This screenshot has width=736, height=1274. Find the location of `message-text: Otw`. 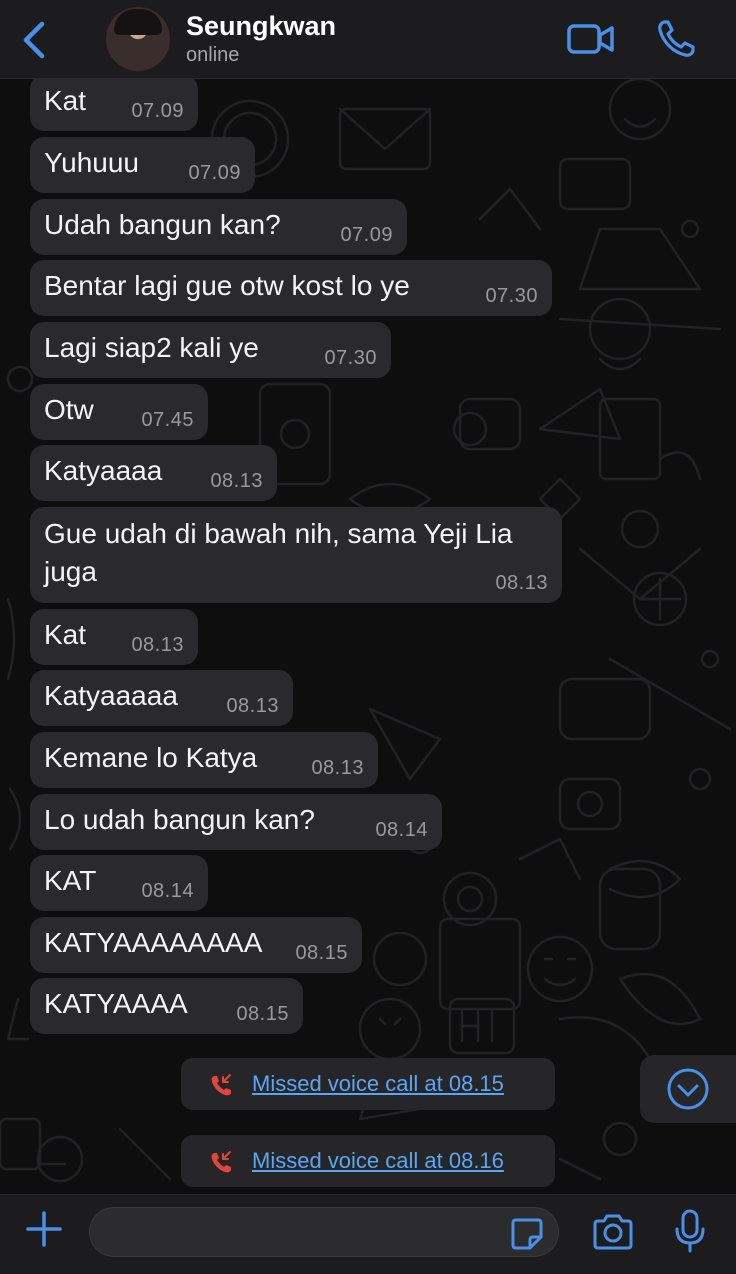

message-text: Otw is located at coordinates (69, 409).